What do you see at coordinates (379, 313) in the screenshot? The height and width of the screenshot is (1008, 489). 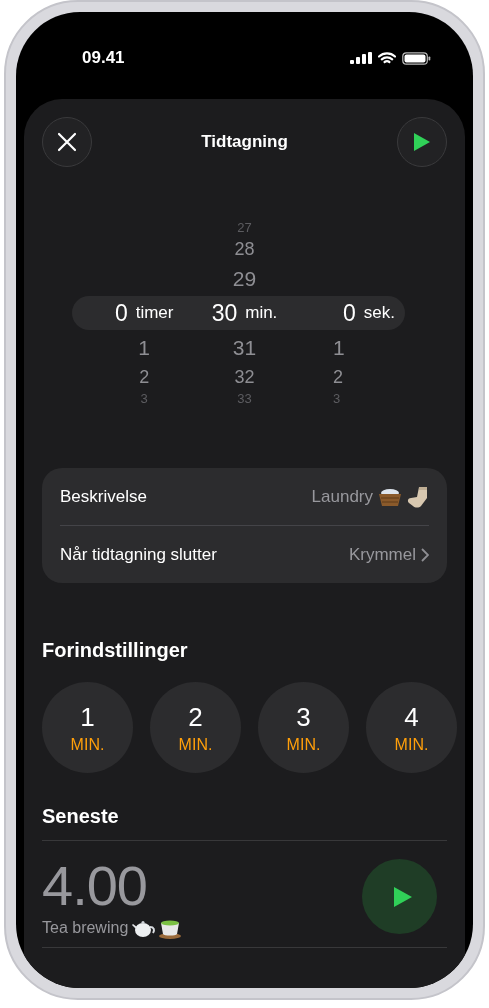 I see `picker-unit: sek.` at bounding box center [379, 313].